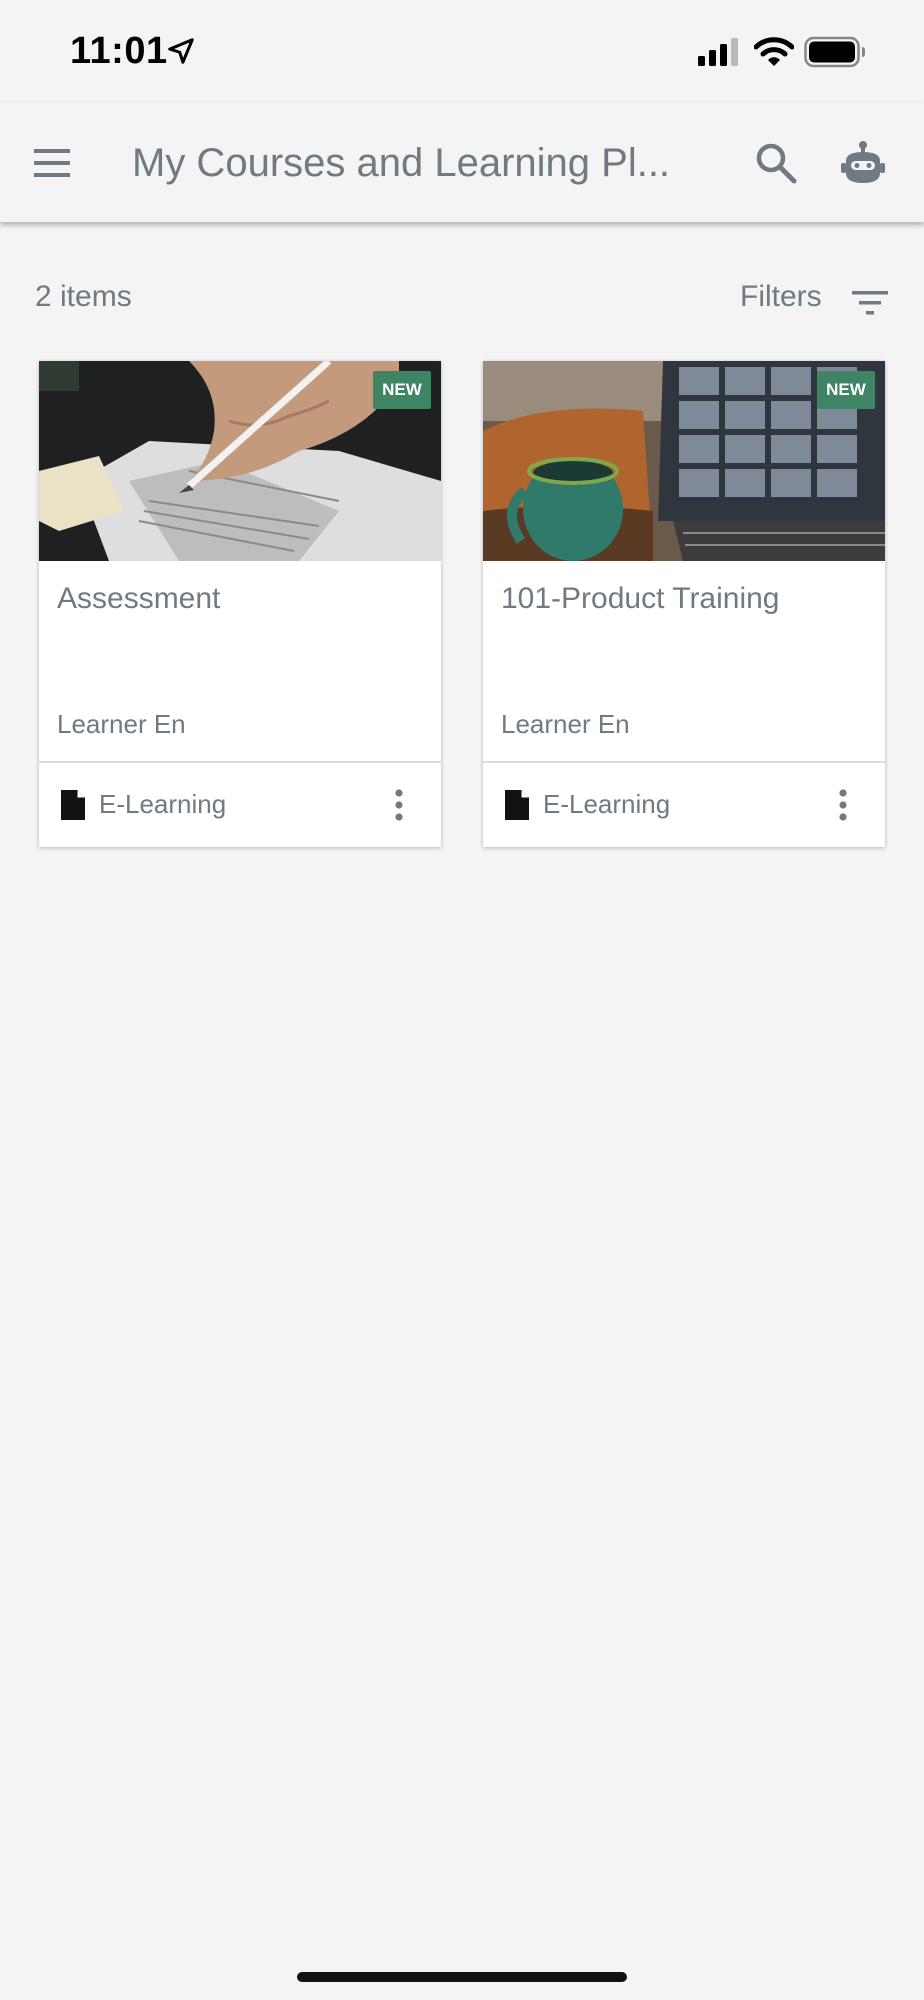  What do you see at coordinates (83, 296) in the screenshot?
I see `items-count: 2 items` at bounding box center [83, 296].